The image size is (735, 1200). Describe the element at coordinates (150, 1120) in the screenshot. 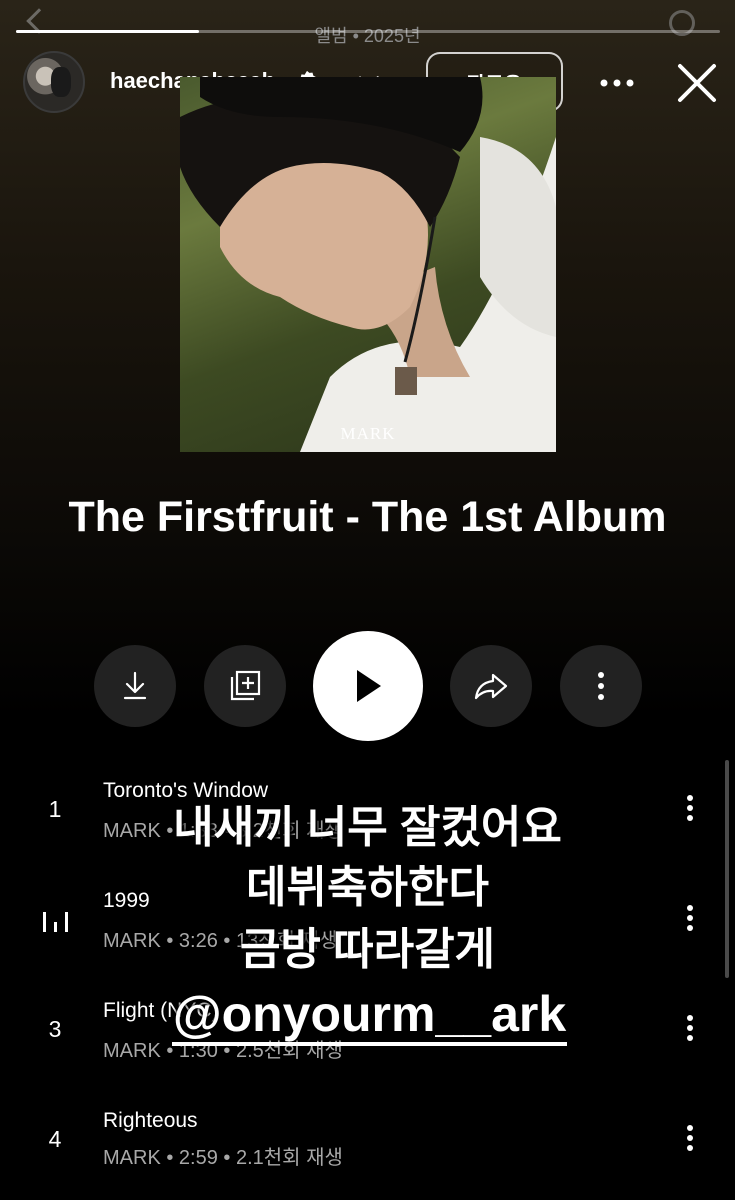

I see `track-title: Righteous` at that location.